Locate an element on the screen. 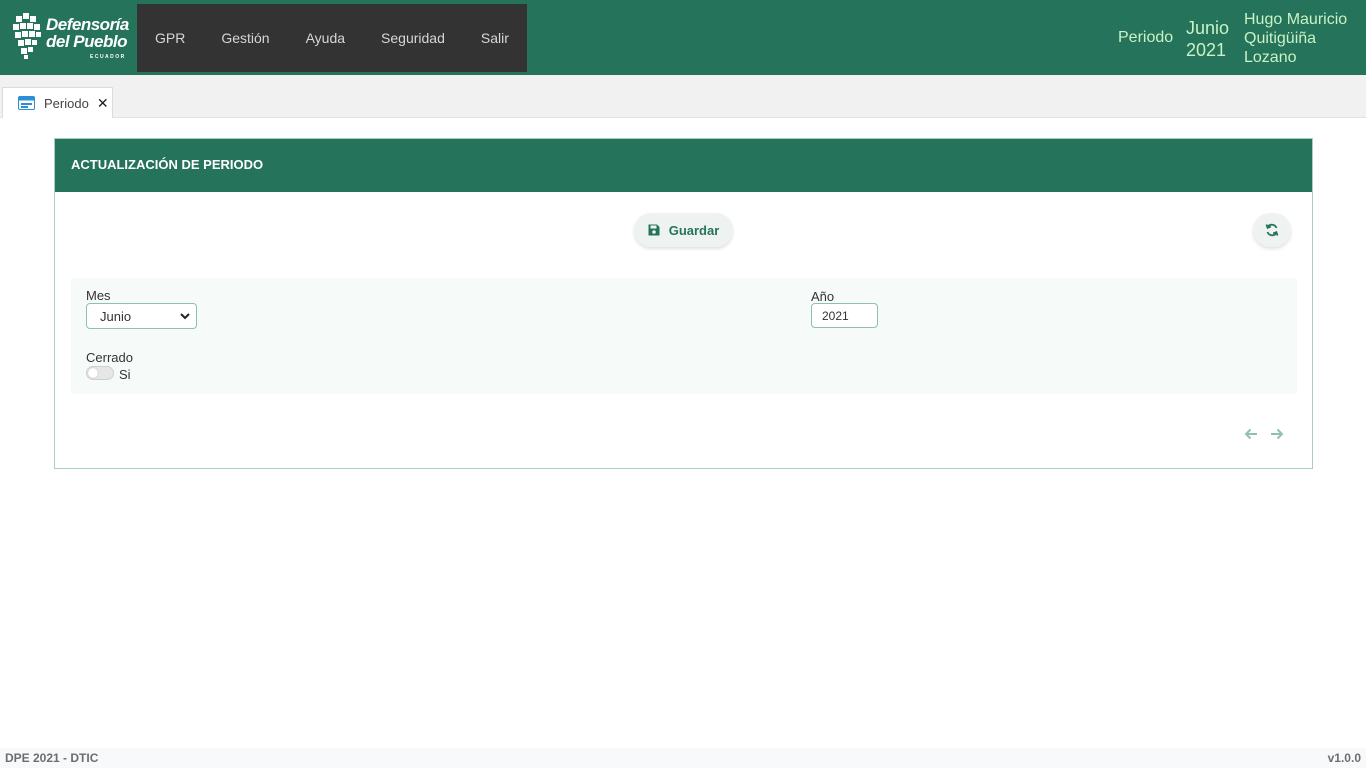 The image size is (1366, 768). app-version: v1.0.0 is located at coordinates (1344, 758).